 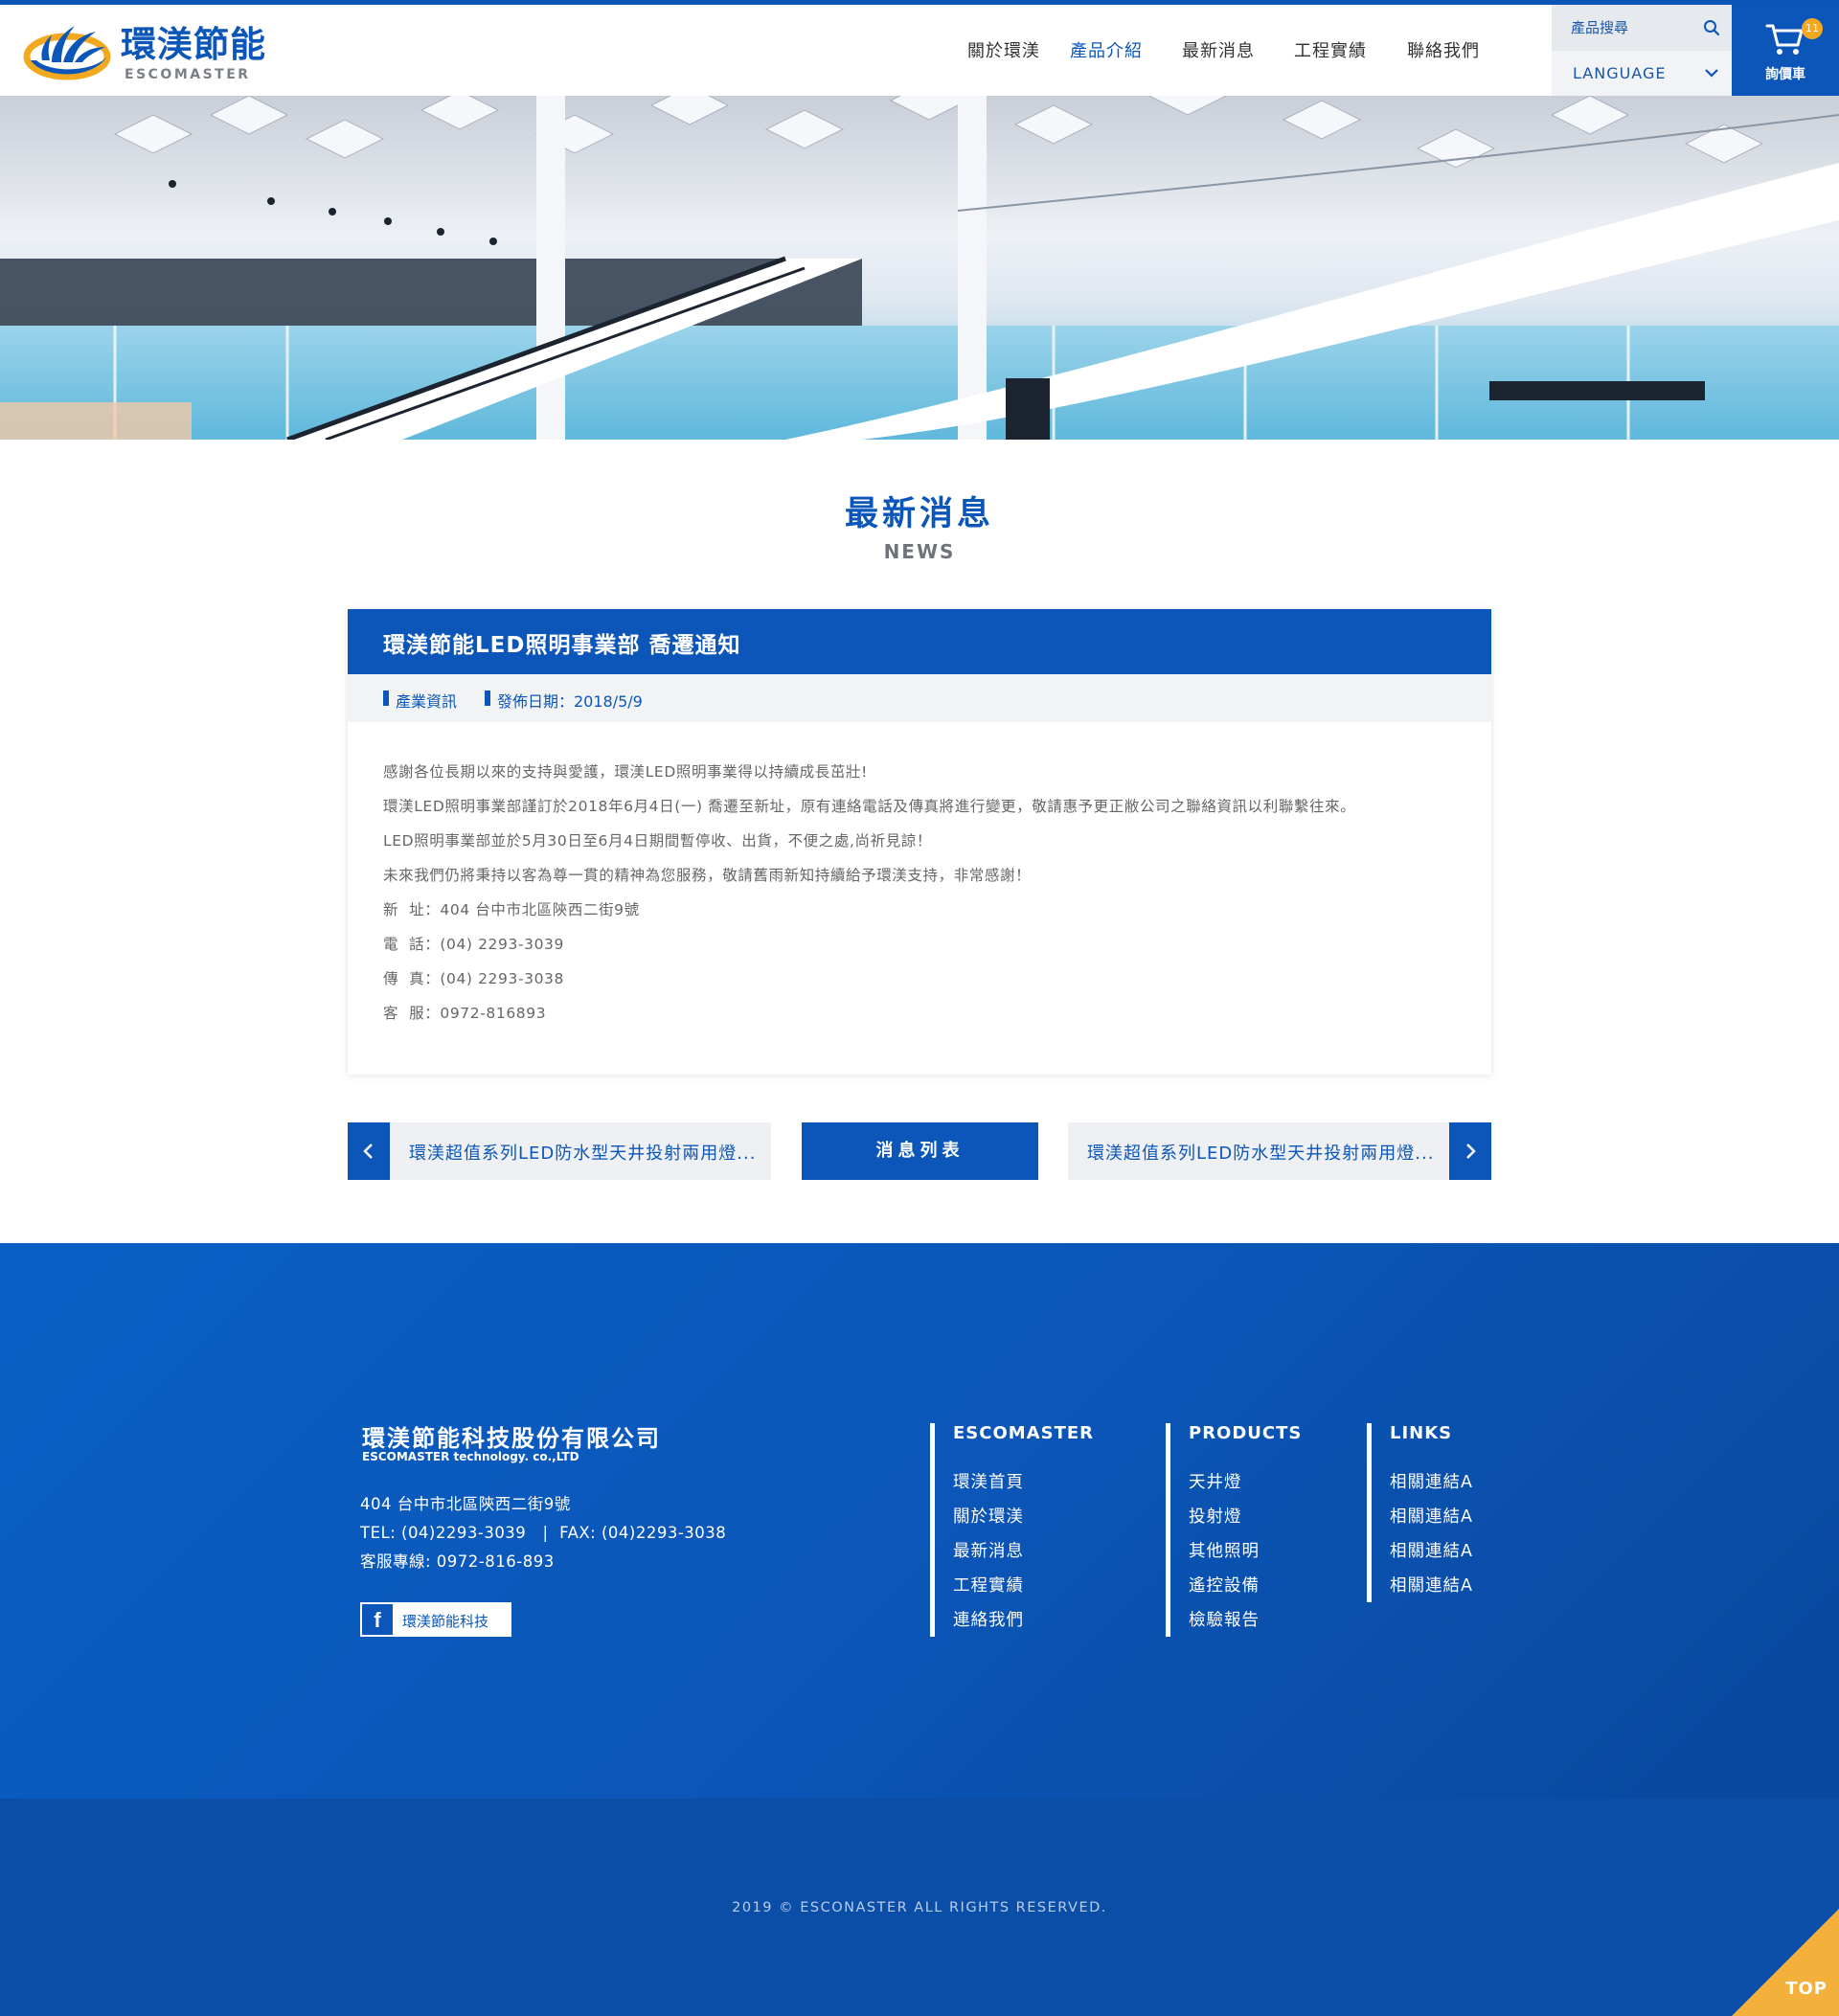 What do you see at coordinates (1024, 1433) in the screenshot?
I see `footer-col-title: ESCOMASTER` at bounding box center [1024, 1433].